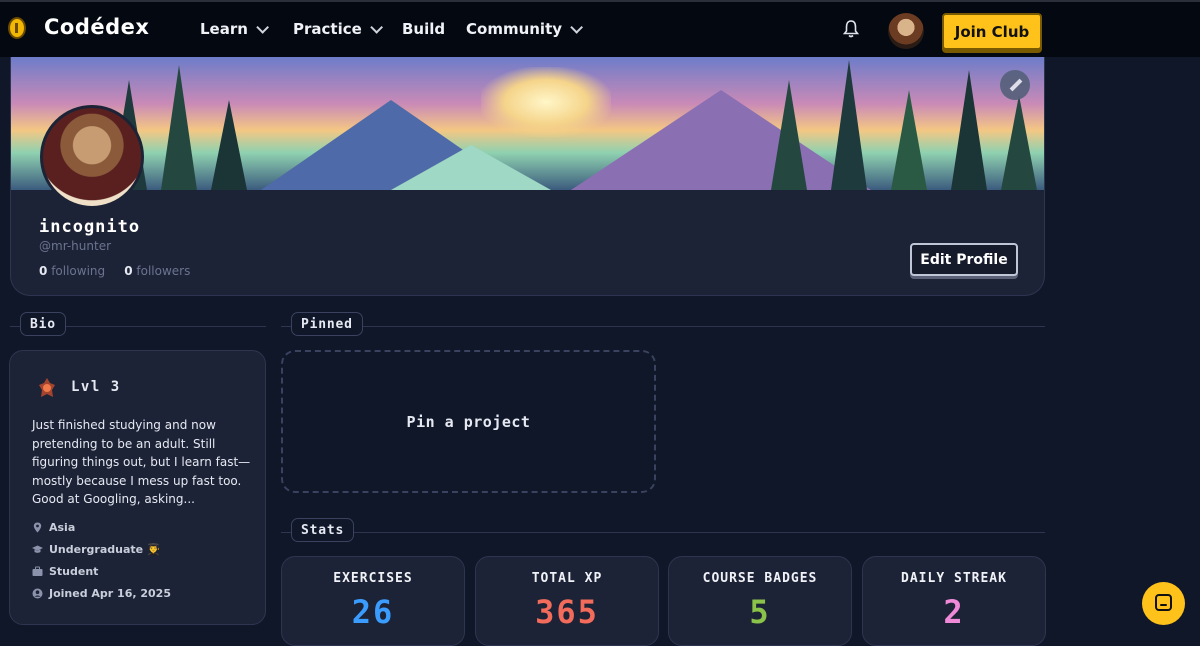 The width and height of the screenshot is (1200, 646). I want to click on stats-divider, so click(663, 532).